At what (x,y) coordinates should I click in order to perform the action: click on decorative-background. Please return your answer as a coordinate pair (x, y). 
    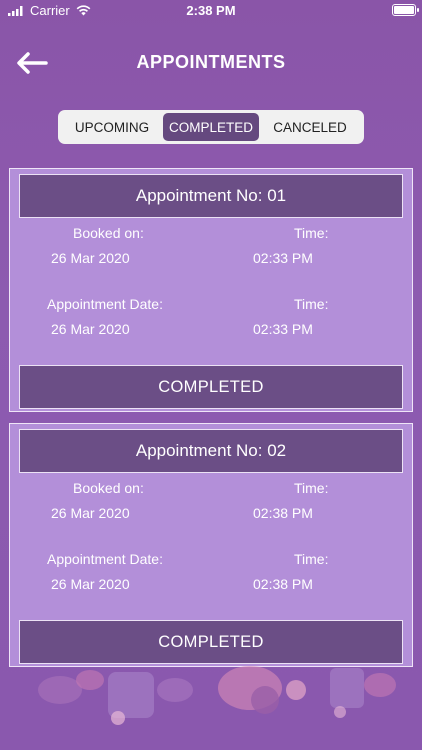
    Looking at the image, I should click on (217, 695).